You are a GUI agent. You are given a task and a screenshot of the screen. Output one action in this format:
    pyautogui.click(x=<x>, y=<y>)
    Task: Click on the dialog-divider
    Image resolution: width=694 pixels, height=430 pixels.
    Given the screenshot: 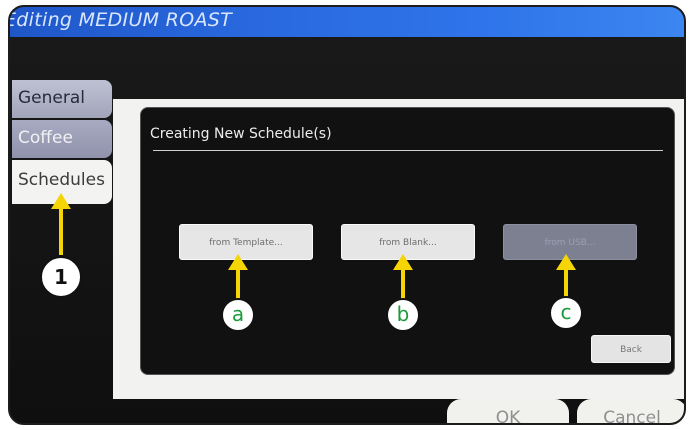 What is the action you would take?
    pyautogui.click(x=408, y=150)
    